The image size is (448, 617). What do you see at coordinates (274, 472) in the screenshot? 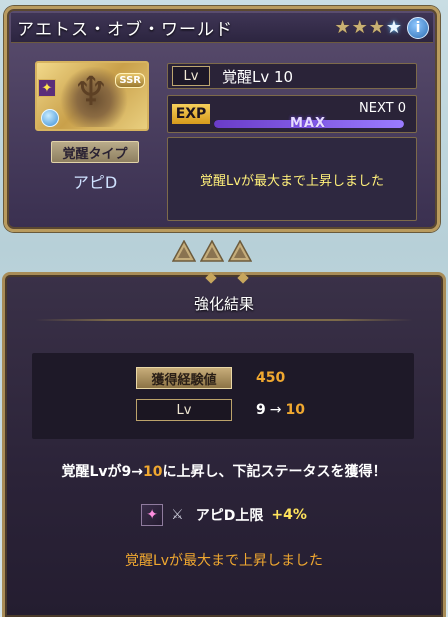
I see `summary-suffix: に上昇し、下記ステータスを獲得！` at bounding box center [274, 472].